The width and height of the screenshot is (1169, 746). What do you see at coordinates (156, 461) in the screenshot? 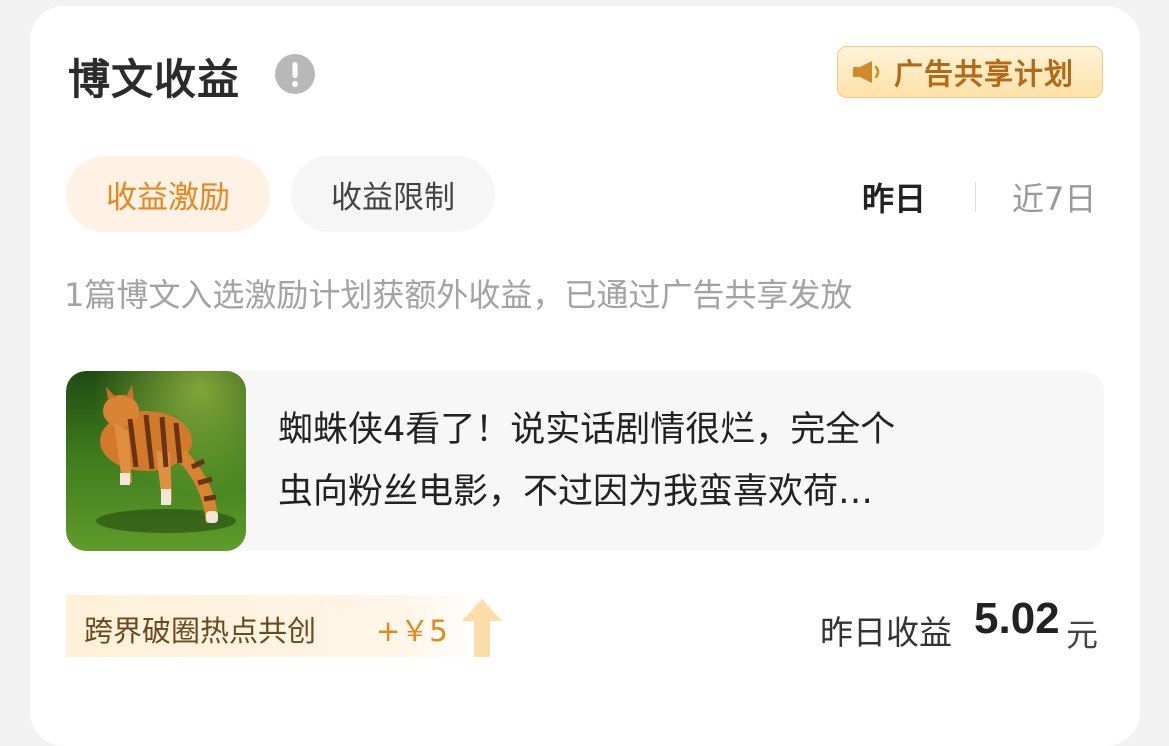
I see `post-thumbnail` at bounding box center [156, 461].